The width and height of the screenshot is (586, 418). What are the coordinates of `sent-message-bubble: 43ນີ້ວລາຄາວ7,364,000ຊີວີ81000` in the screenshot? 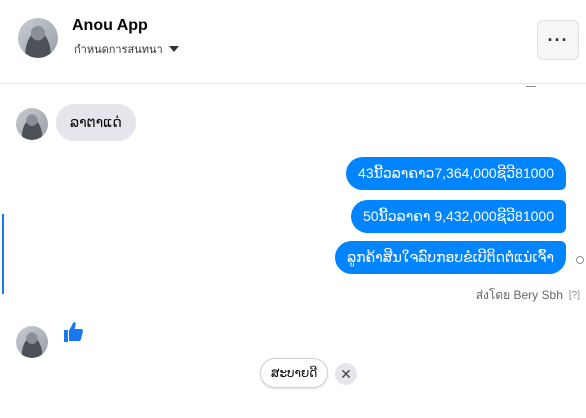 It's located at (456, 173).